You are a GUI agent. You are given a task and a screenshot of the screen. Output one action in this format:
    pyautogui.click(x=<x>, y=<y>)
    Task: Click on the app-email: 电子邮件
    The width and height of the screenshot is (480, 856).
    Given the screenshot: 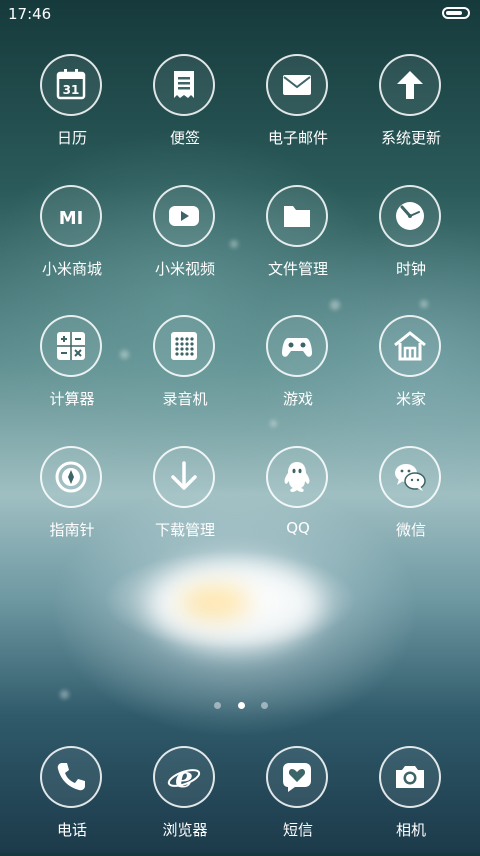 What is the action you would take?
    pyautogui.click(x=299, y=109)
    